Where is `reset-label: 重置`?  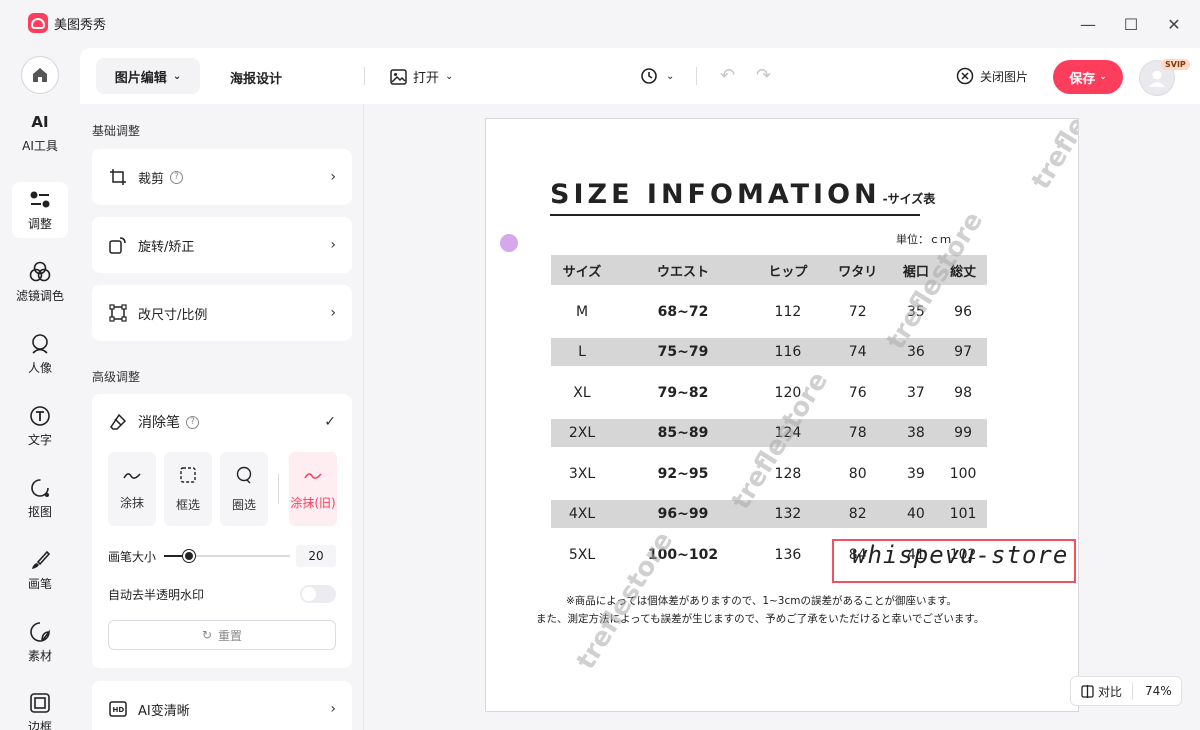 reset-label: 重置 is located at coordinates (230, 635).